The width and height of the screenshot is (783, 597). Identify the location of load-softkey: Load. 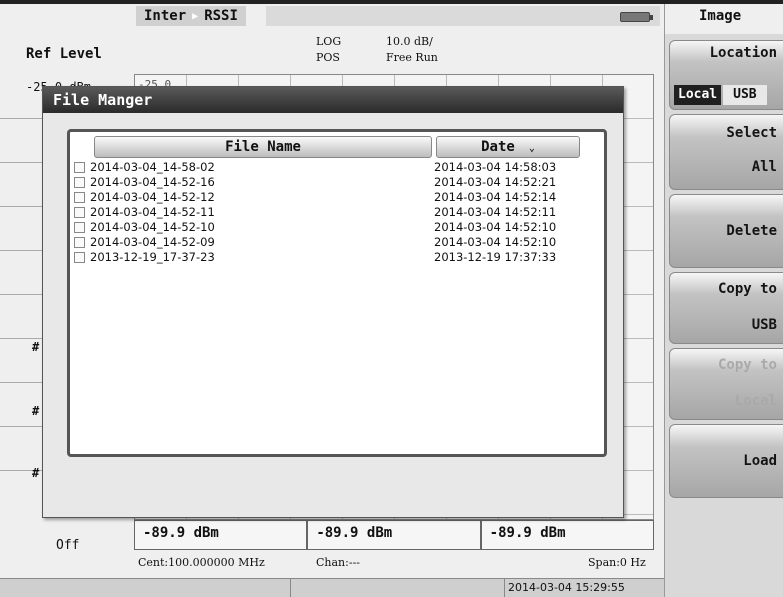
(726, 461).